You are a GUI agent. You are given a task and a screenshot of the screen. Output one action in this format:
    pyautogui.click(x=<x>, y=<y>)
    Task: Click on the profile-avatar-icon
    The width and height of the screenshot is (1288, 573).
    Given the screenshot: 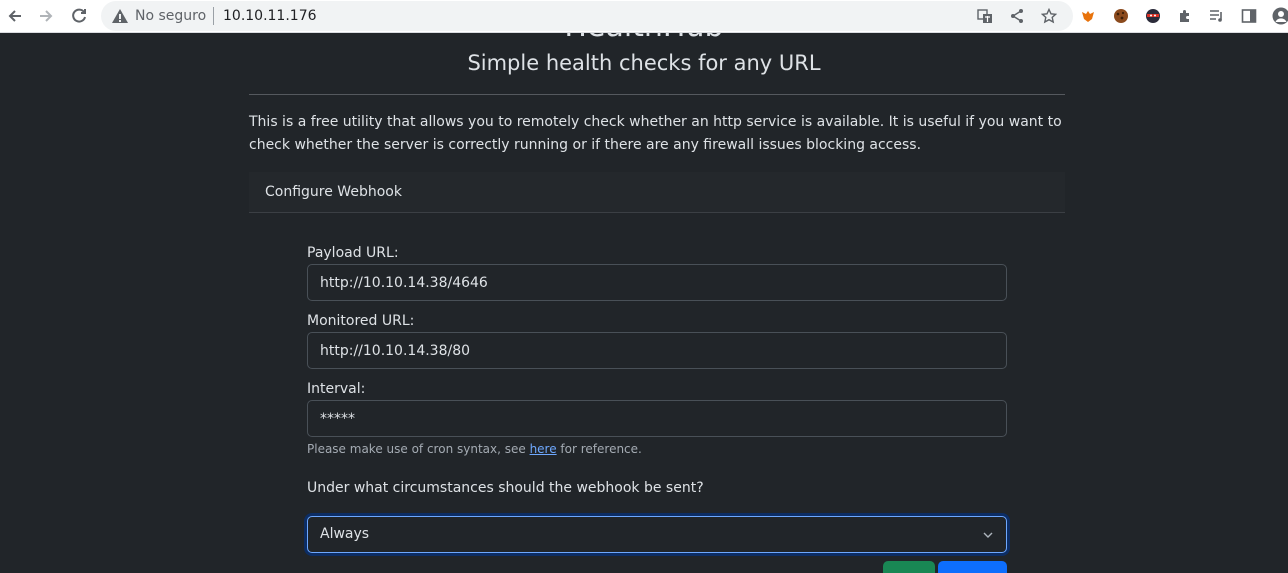 What is the action you would take?
    pyautogui.click(x=1279, y=16)
    